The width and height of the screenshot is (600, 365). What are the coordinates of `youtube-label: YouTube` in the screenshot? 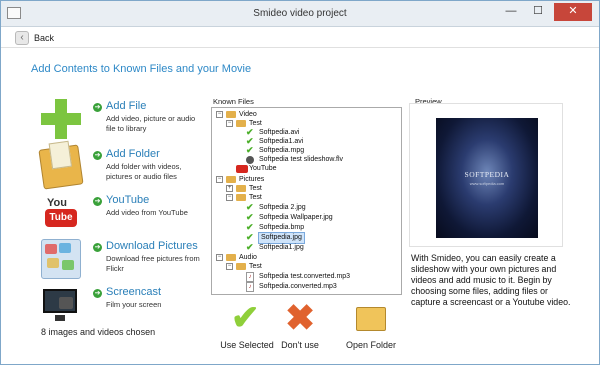 It's located at (127, 200).